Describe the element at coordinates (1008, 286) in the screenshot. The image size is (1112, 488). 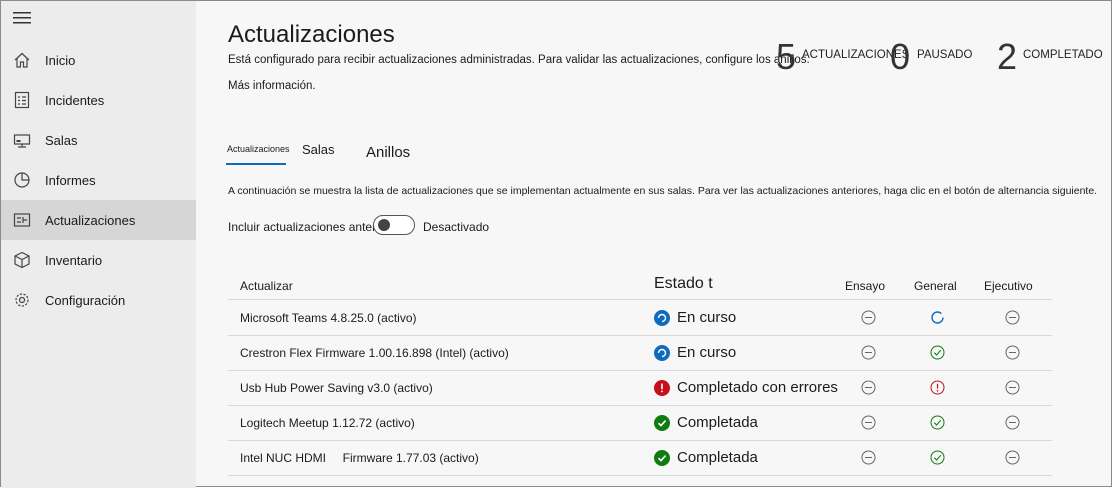
I see `column-header-ejecutivo: Ejecutivo` at that location.